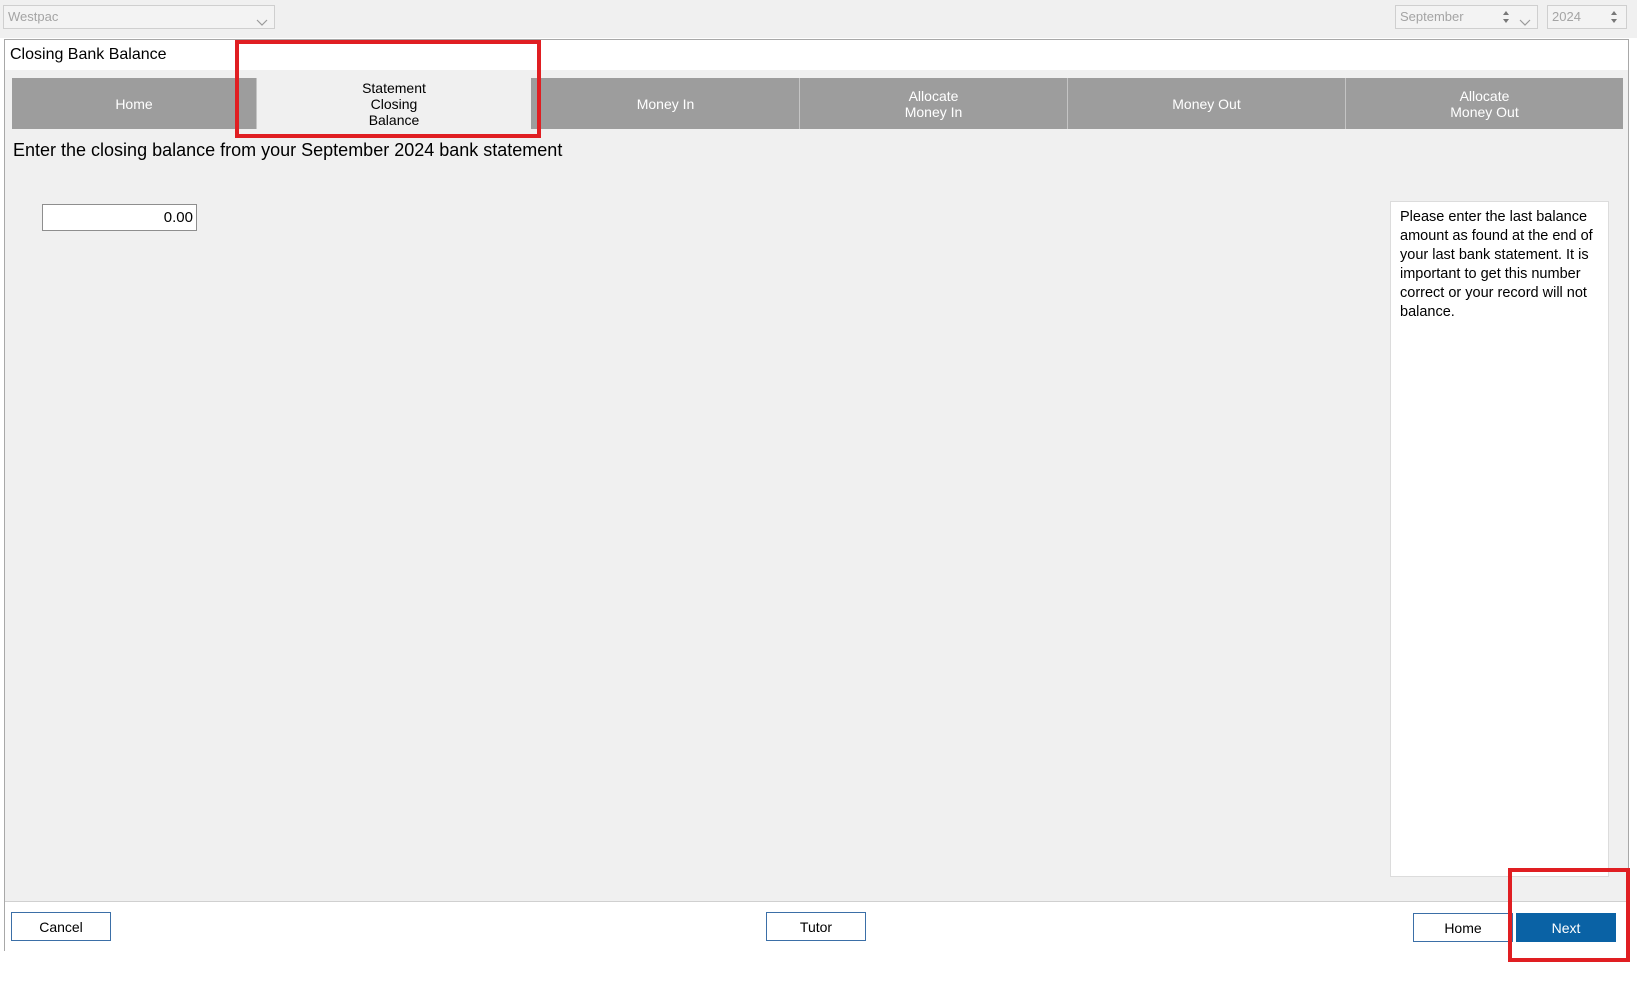 The width and height of the screenshot is (1637, 992). Describe the element at coordinates (1566, 927) in the screenshot. I see `next-button: Next` at that location.